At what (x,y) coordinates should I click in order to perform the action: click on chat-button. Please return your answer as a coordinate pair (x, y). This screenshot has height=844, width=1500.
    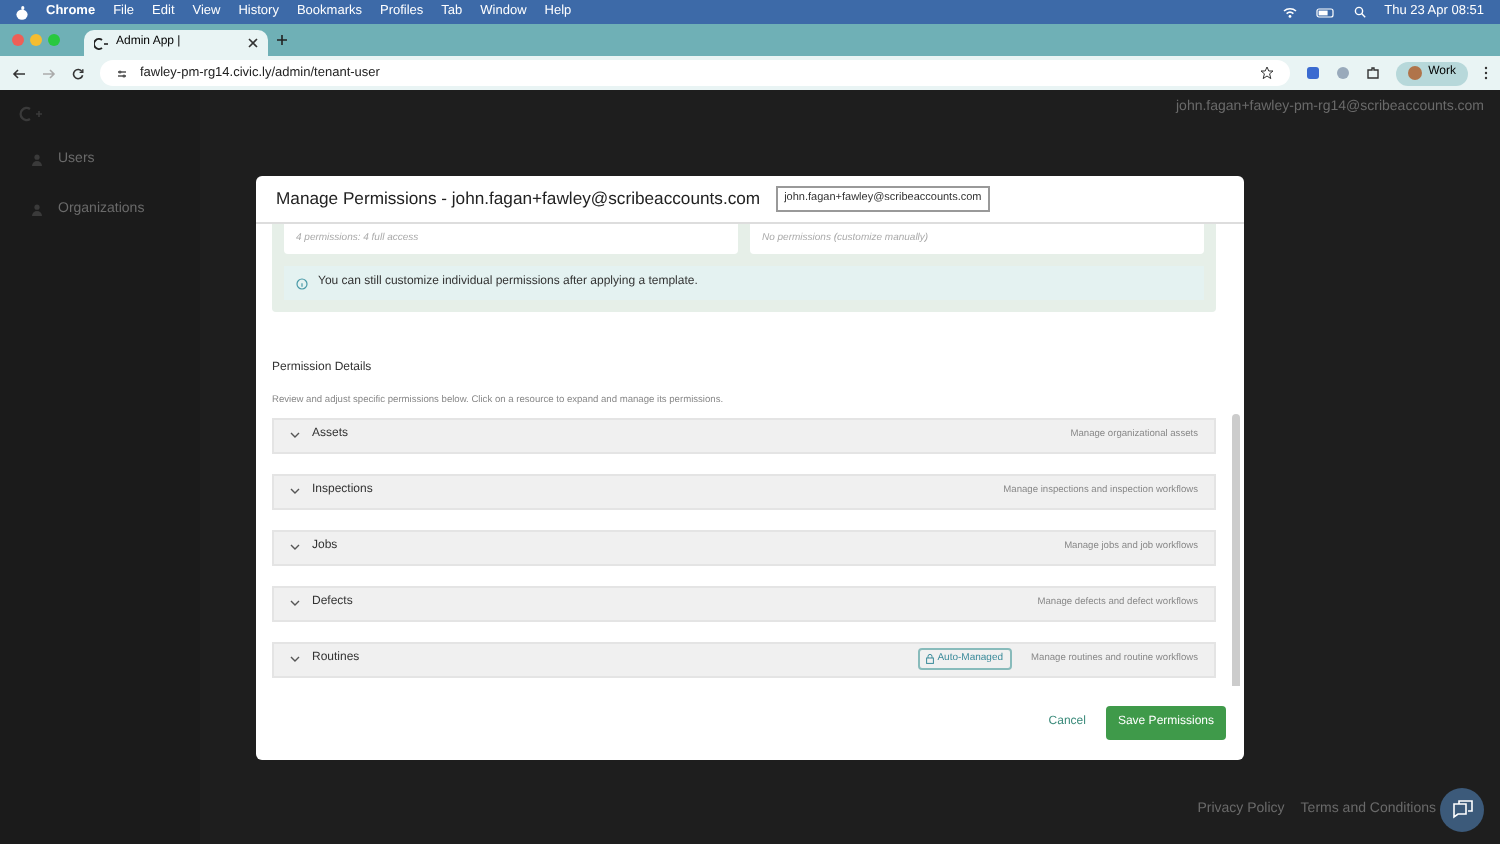
    Looking at the image, I should click on (1462, 810).